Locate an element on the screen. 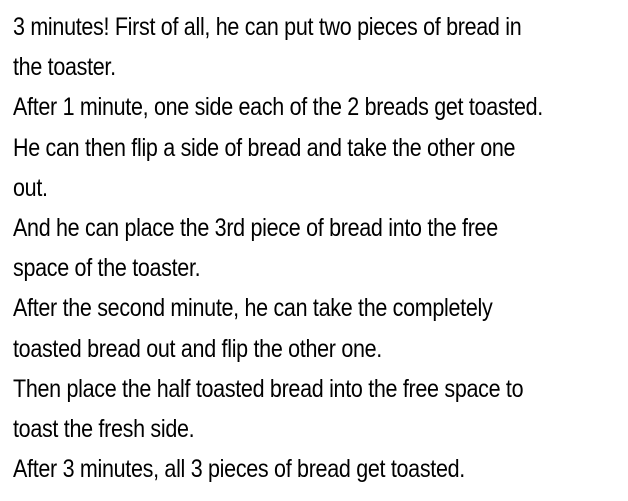  text-line: toast the fresh side. is located at coordinates (104, 429).